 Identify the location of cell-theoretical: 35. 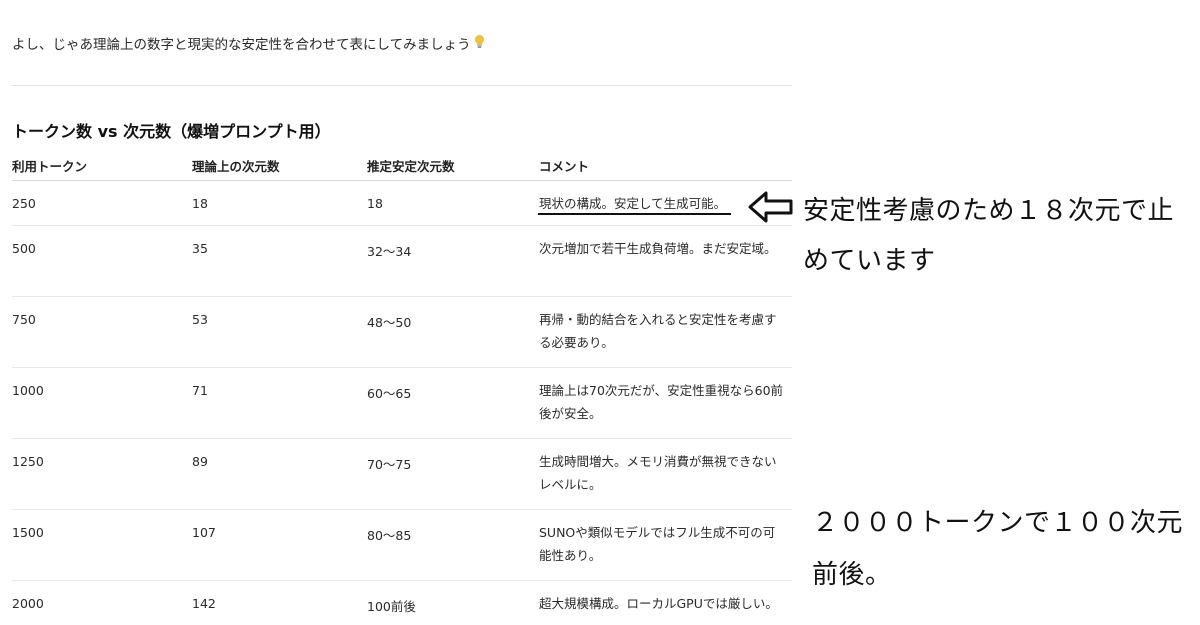
(200, 248).